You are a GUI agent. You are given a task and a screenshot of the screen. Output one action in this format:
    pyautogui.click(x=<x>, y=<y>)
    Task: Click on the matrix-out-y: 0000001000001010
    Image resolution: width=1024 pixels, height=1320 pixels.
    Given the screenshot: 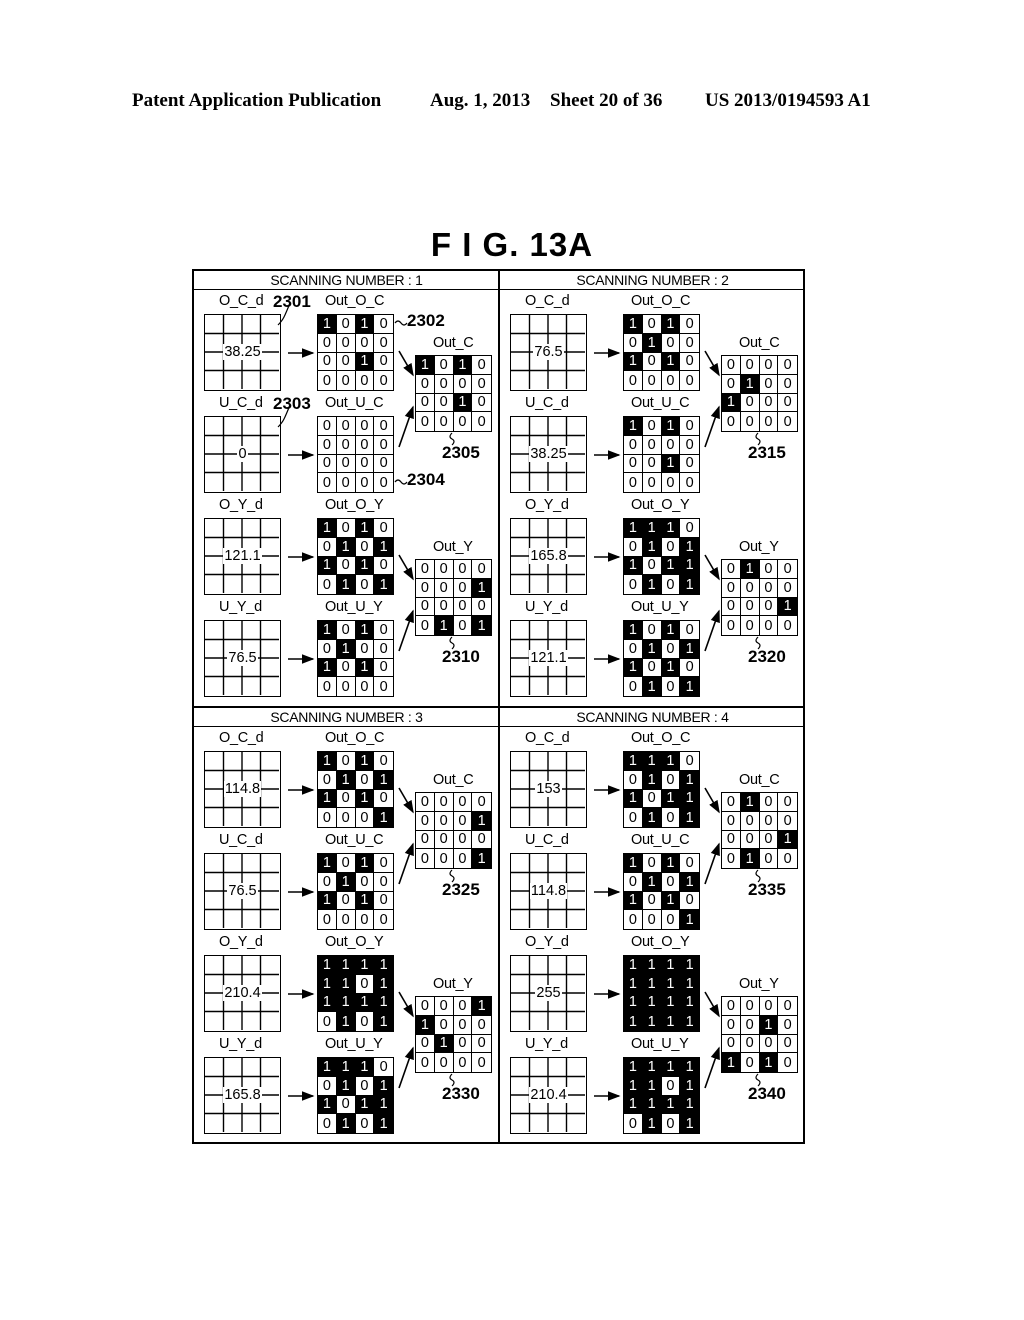 What is the action you would take?
    pyautogui.click(x=759, y=1034)
    